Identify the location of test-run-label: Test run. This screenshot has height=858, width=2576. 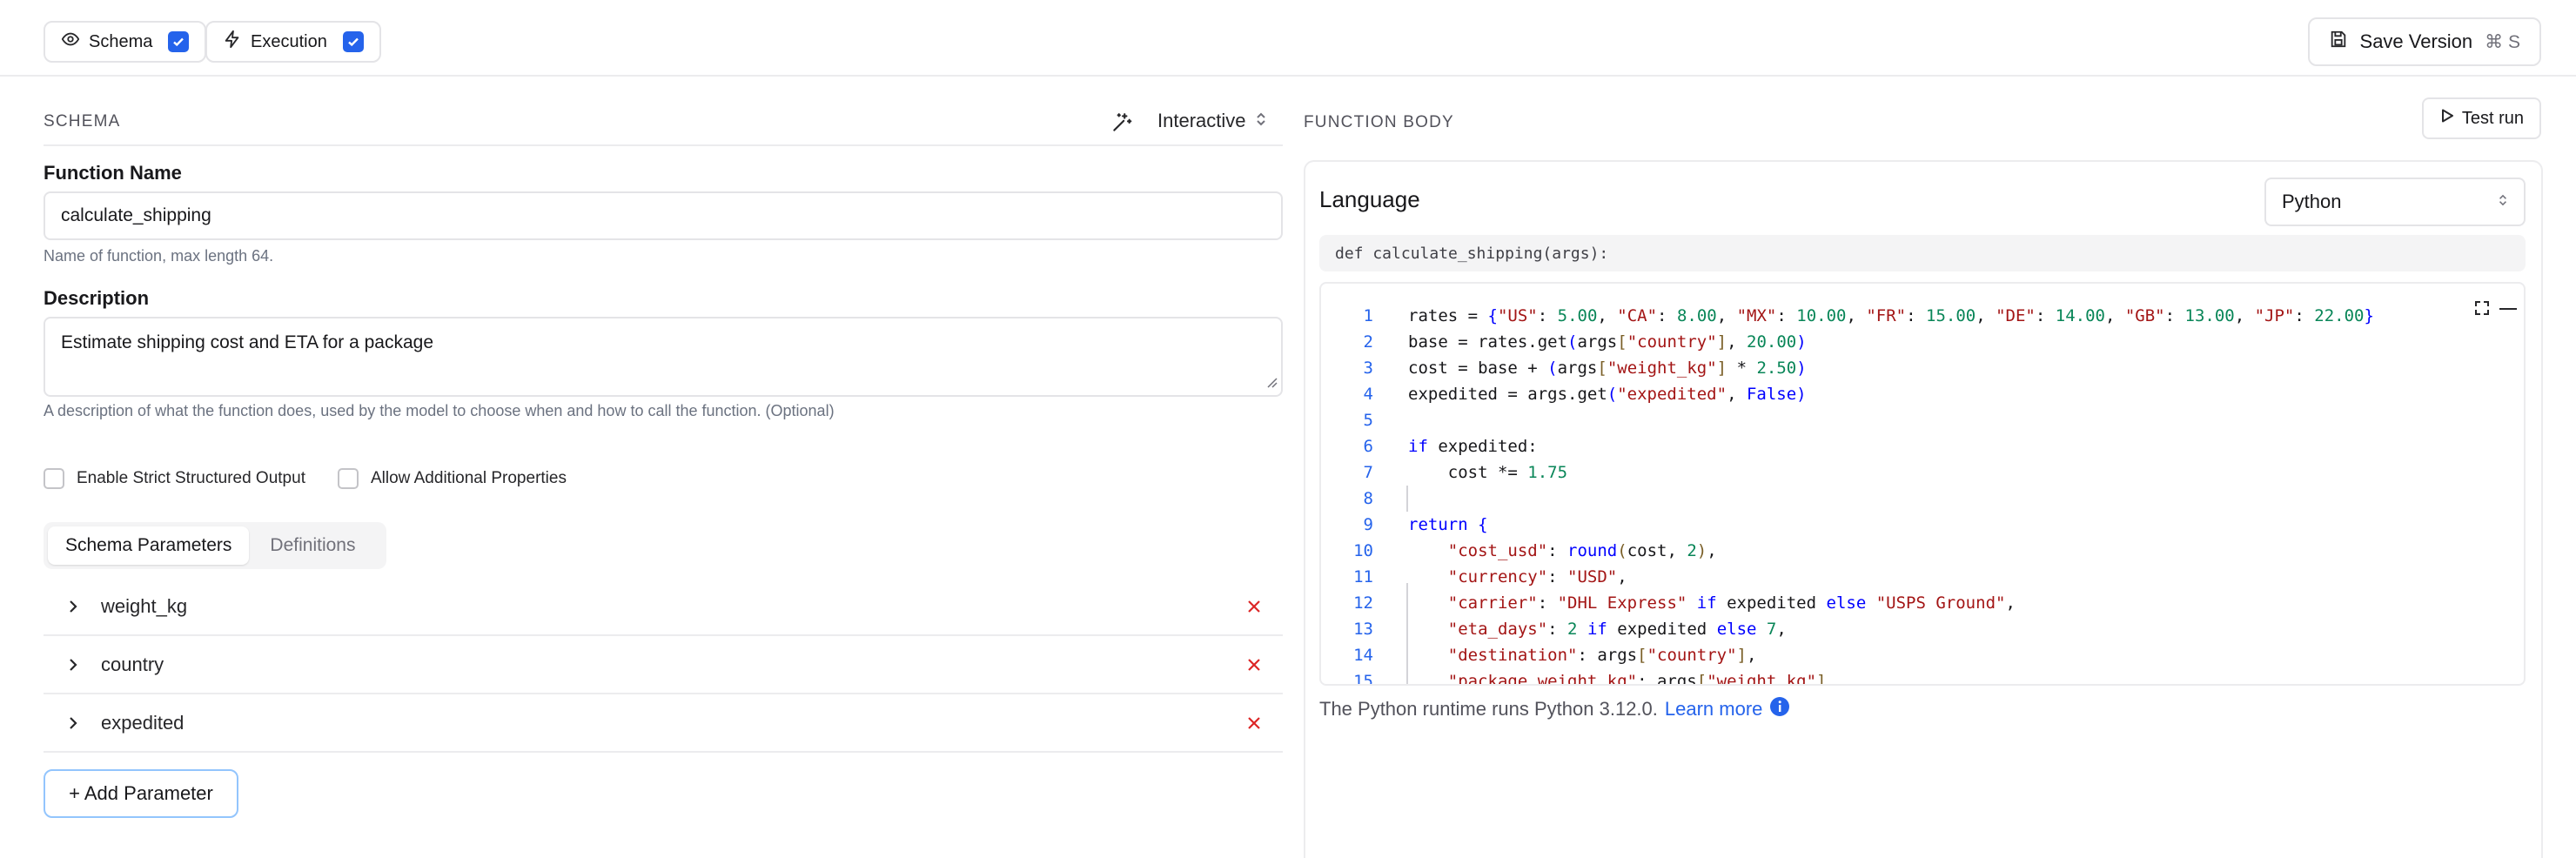
(2492, 118).